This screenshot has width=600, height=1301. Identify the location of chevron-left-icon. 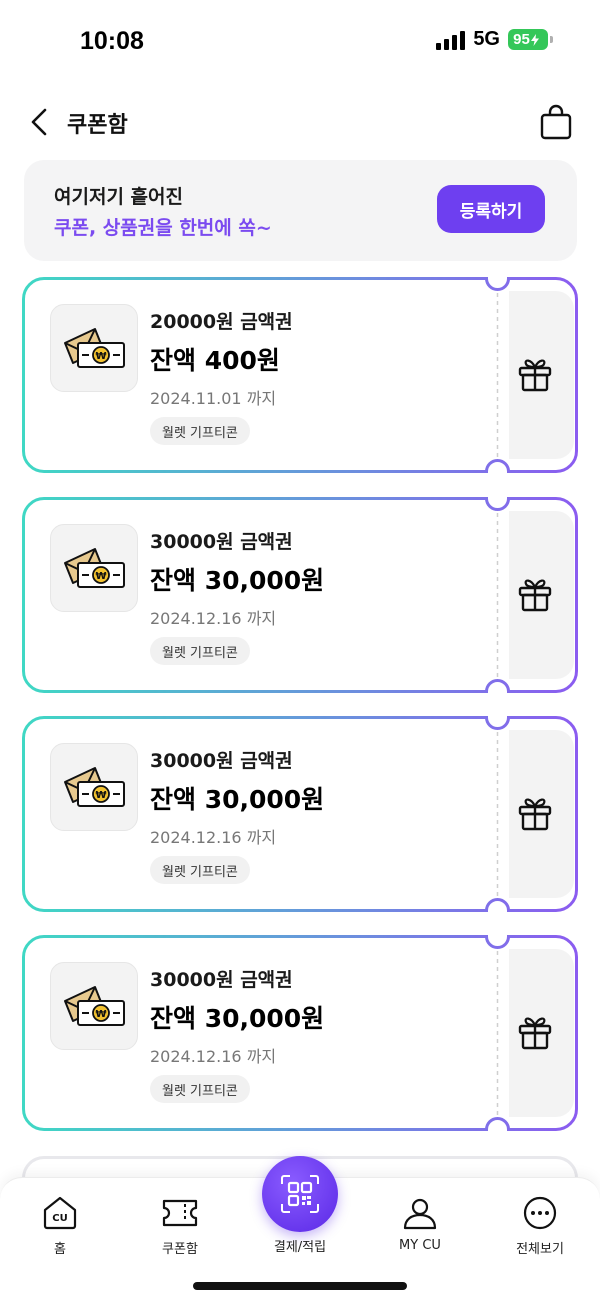
(39, 122).